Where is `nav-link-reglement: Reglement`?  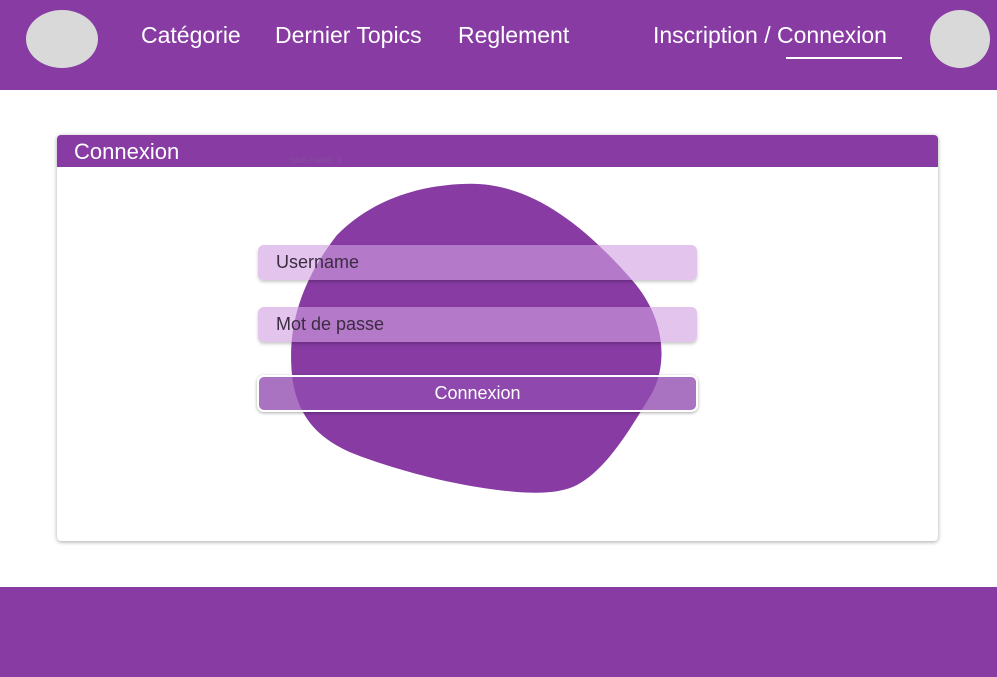 nav-link-reglement: Reglement is located at coordinates (513, 35).